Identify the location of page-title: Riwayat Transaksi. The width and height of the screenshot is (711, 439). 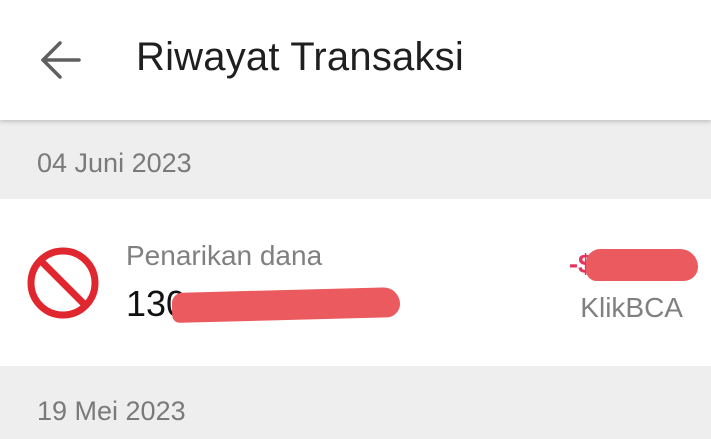
(300, 57).